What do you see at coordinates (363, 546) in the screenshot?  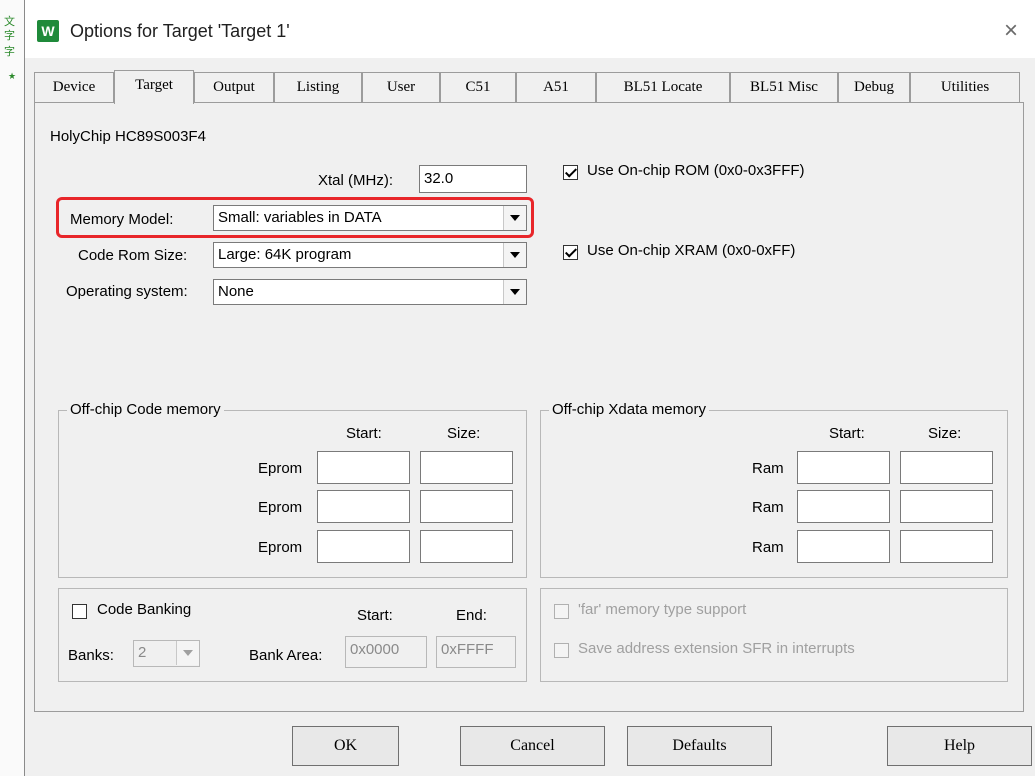 I see `eprom-3-start-input` at bounding box center [363, 546].